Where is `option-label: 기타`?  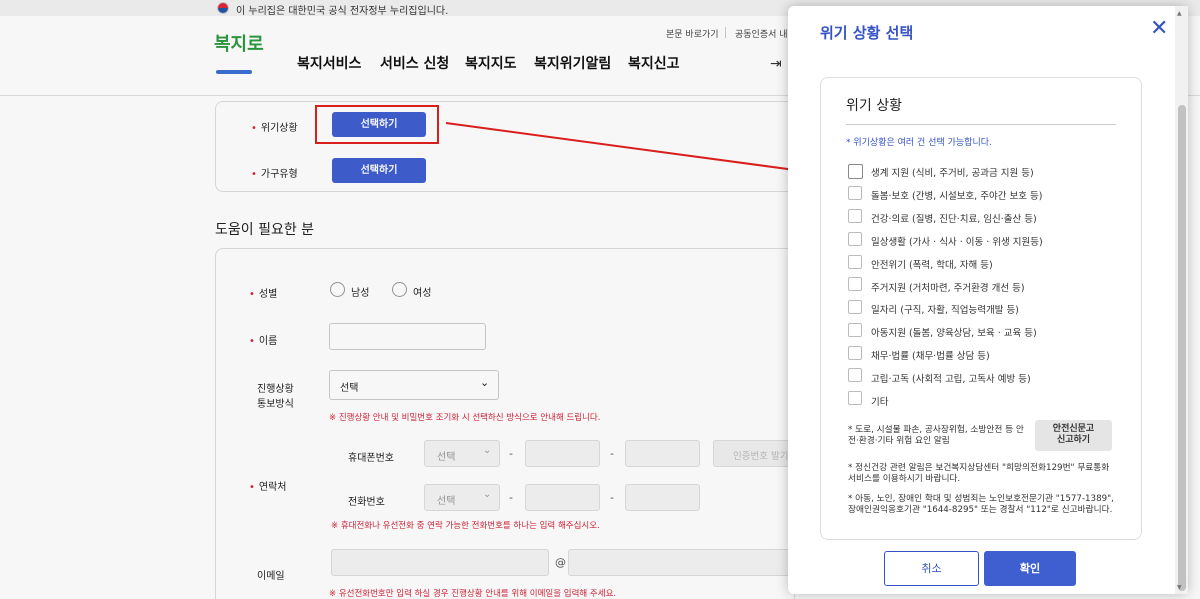
option-label: 기타 is located at coordinates (880, 402).